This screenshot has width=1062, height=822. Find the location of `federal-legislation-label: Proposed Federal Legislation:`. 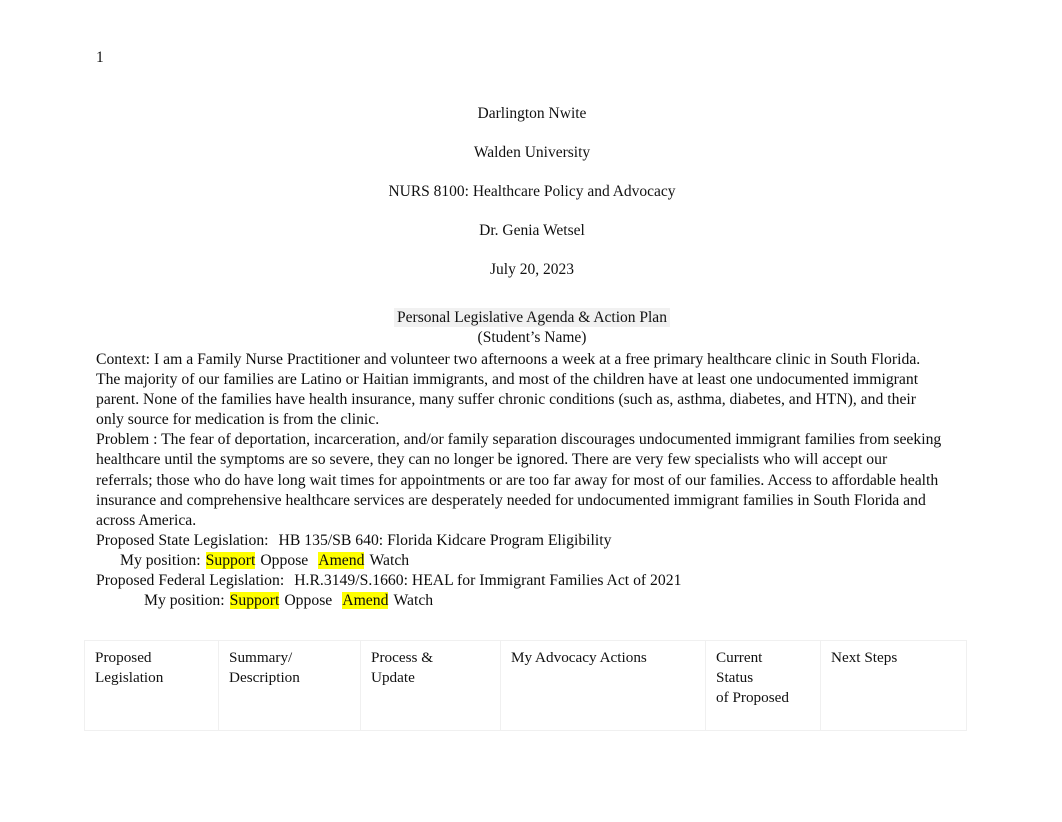

federal-legislation-label: Proposed Federal Legislation: is located at coordinates (190, 581).